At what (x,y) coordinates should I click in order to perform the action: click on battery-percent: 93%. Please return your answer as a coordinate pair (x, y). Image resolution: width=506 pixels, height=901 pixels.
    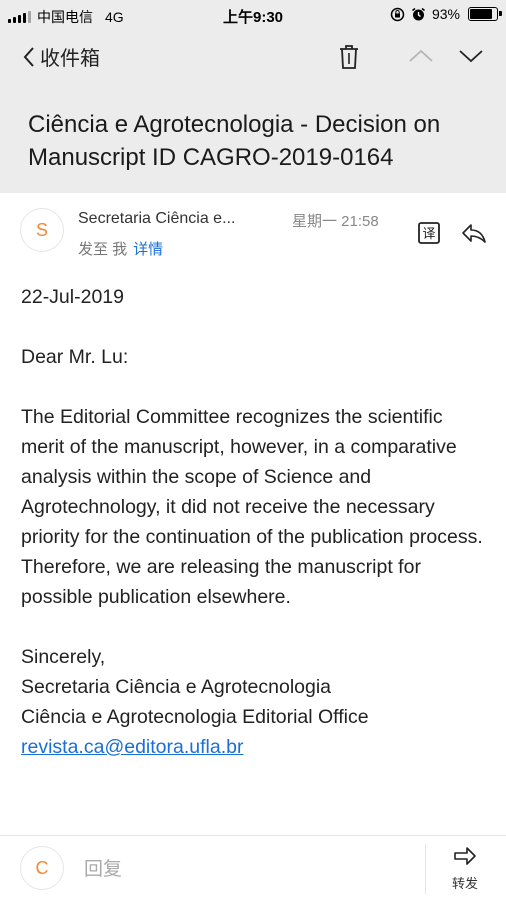
    Looking at the image, I should click on (445, 14).